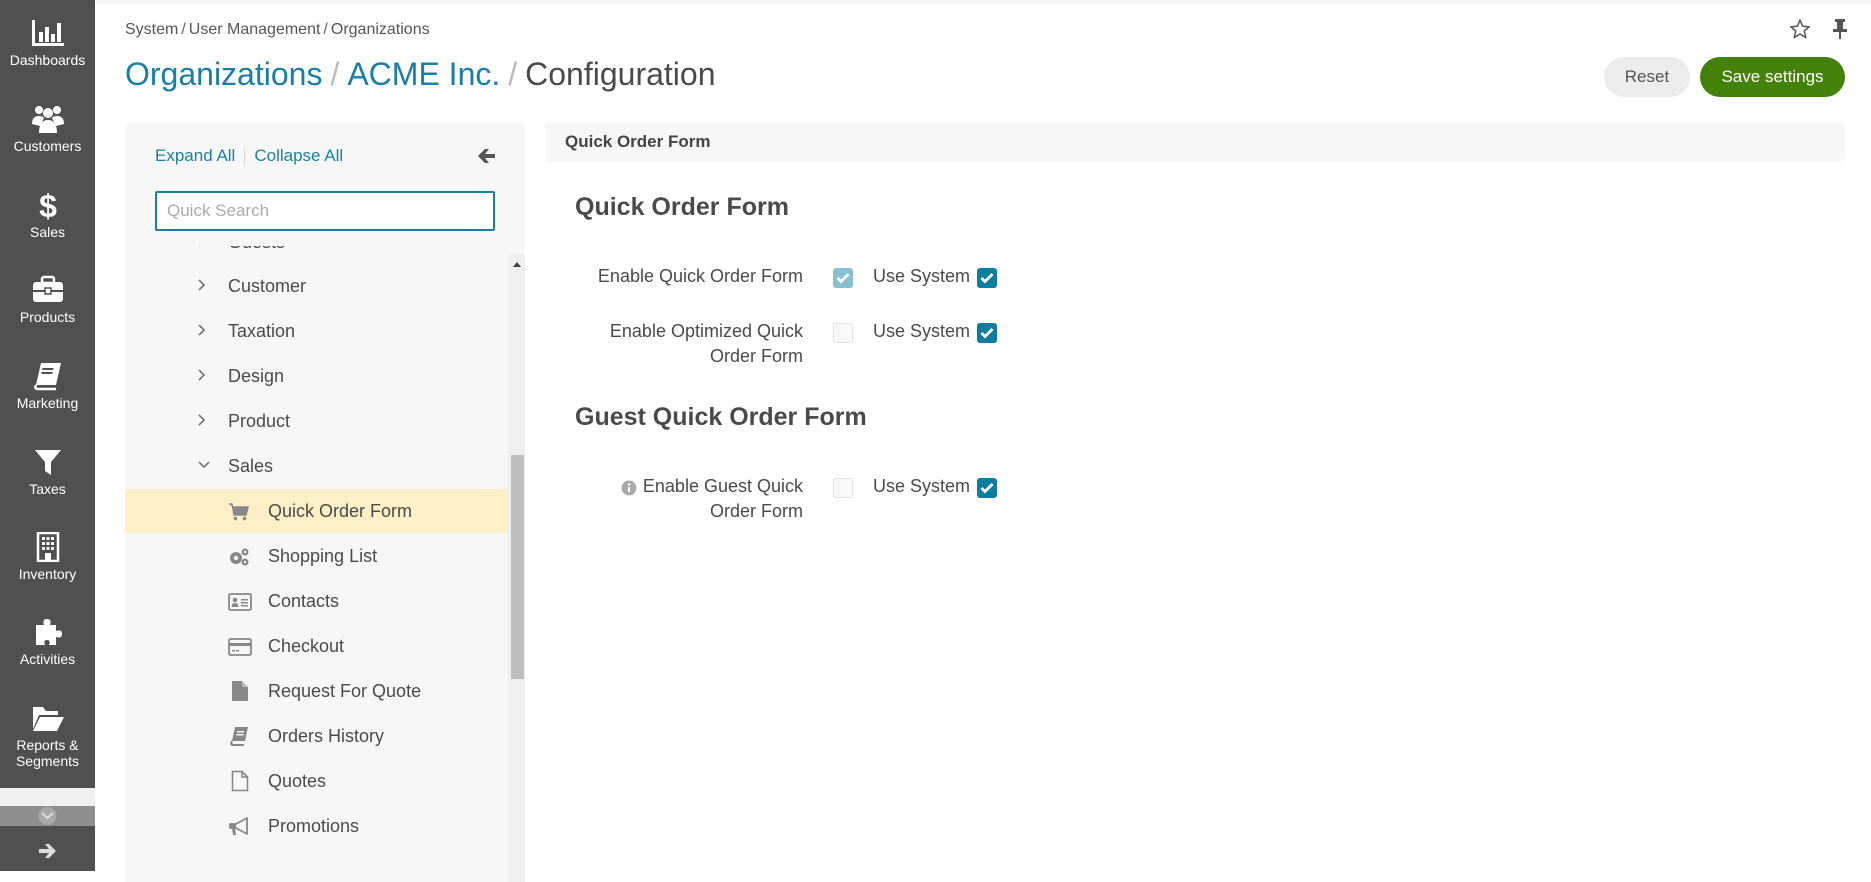 The height and width of the screenshot is (882, 1871). Describe the element at coordinates (251, 466) in the screenshot. I see `tree-item-label: Sales` at that location.